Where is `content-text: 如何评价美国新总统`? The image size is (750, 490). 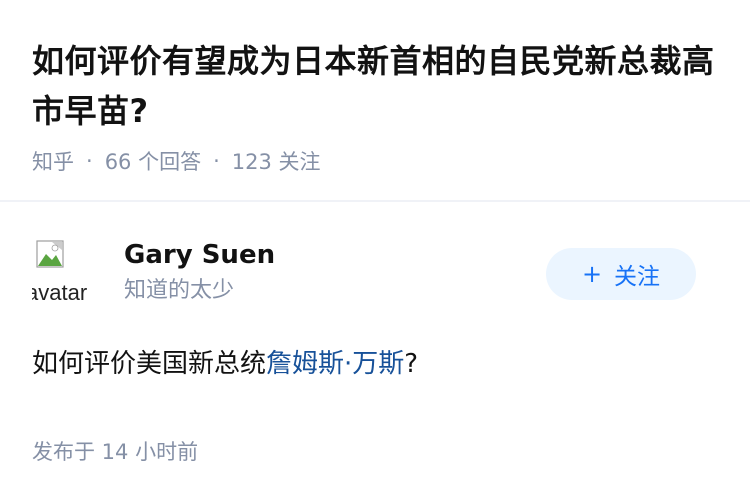 content-text: 如何评价美国新总统 is located at coordinates (149, 364).